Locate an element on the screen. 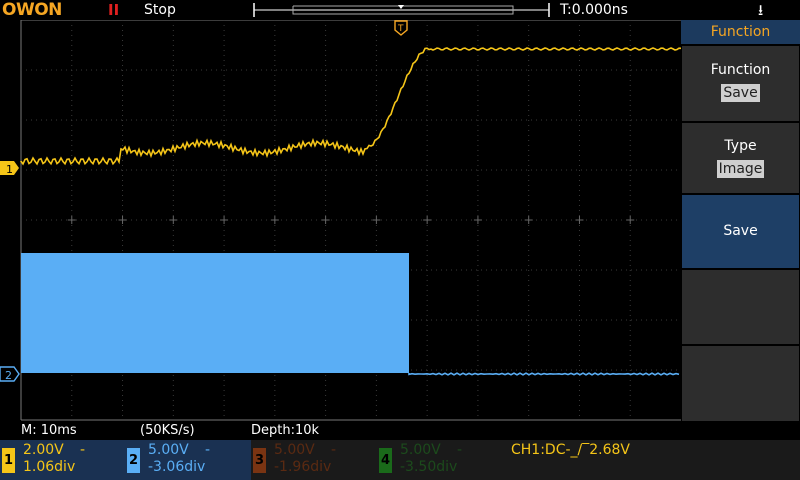 Image resolution: width=800 pixels, height=480 pixels. menu-item-function-value: Save is located at coordinates (740, 93).